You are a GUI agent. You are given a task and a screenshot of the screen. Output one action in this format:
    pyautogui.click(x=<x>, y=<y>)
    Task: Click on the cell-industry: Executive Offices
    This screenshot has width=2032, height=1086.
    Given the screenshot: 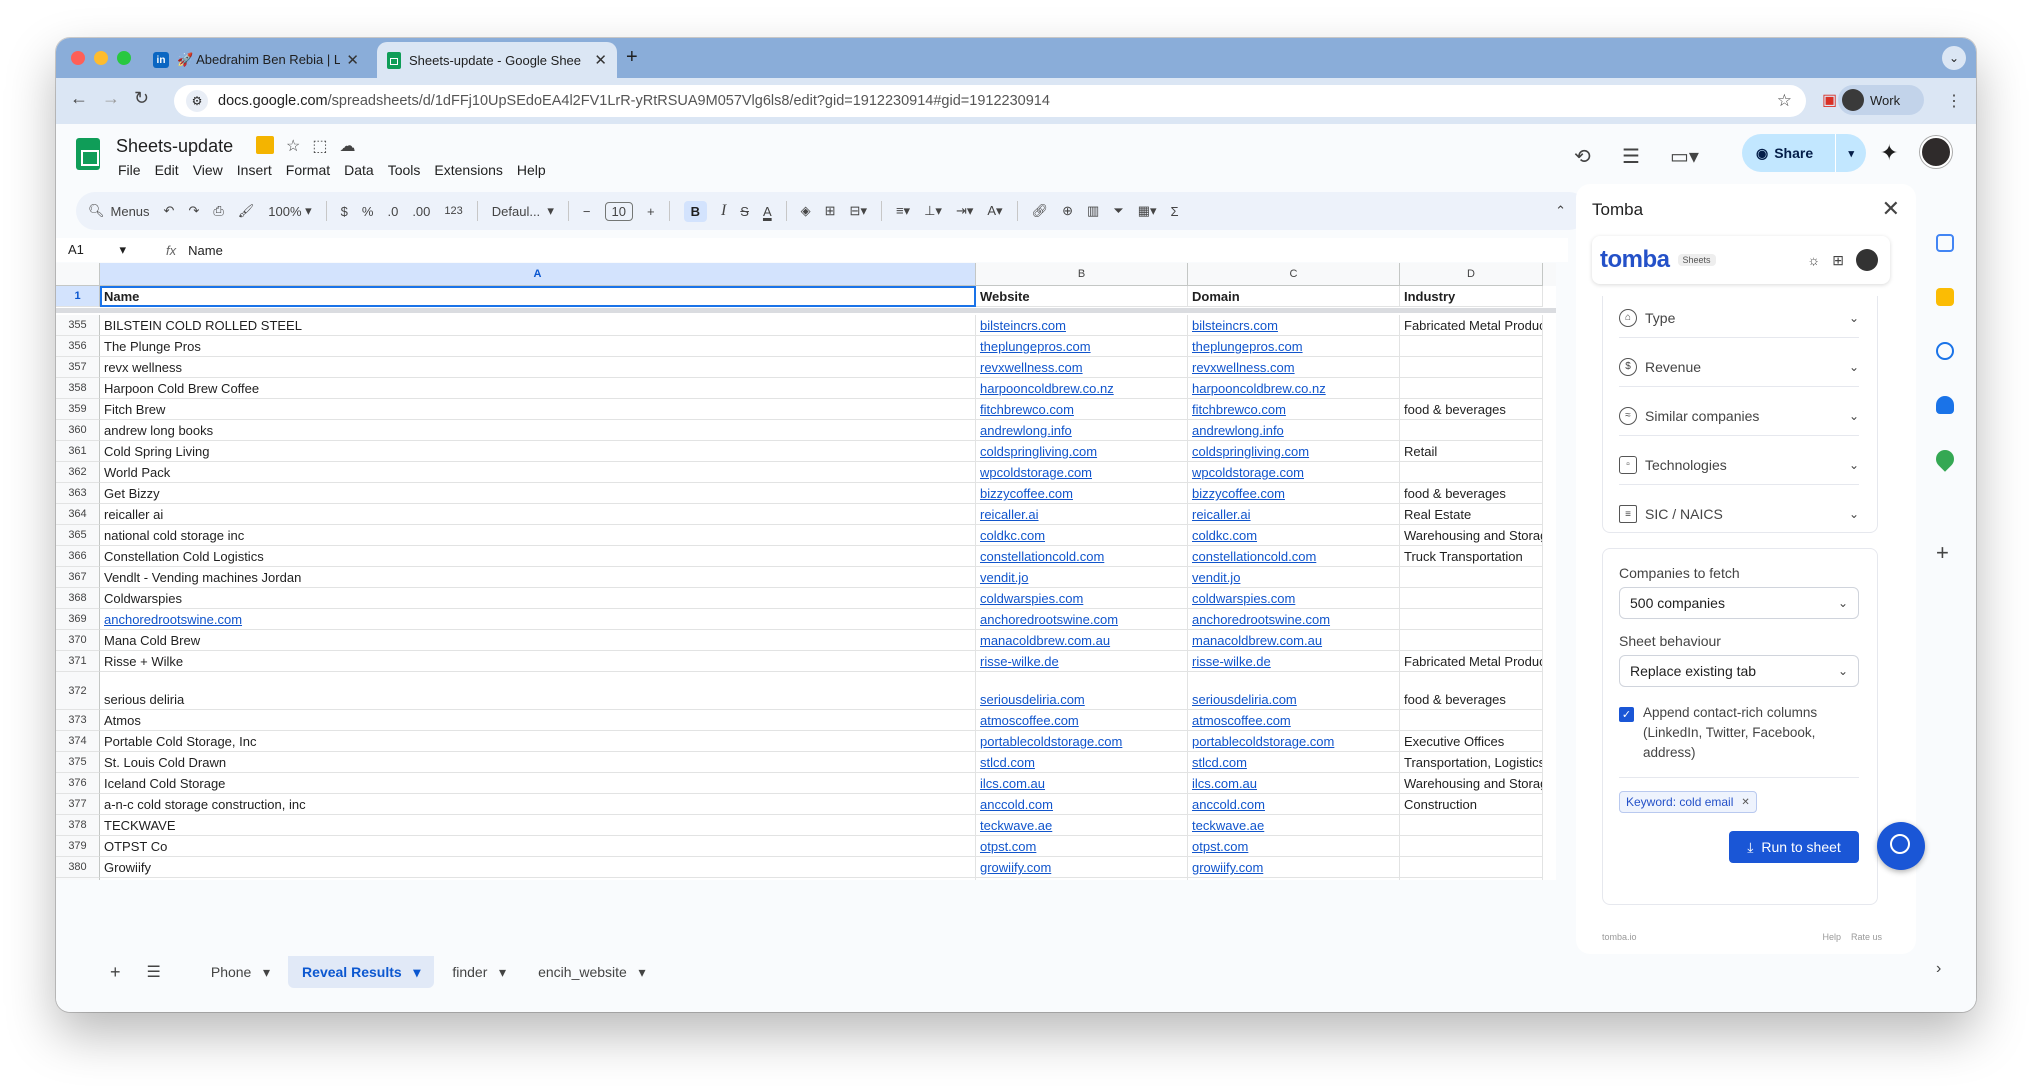 What is the action you would take?
    pyautogui.click(x=1471, y=741)
    